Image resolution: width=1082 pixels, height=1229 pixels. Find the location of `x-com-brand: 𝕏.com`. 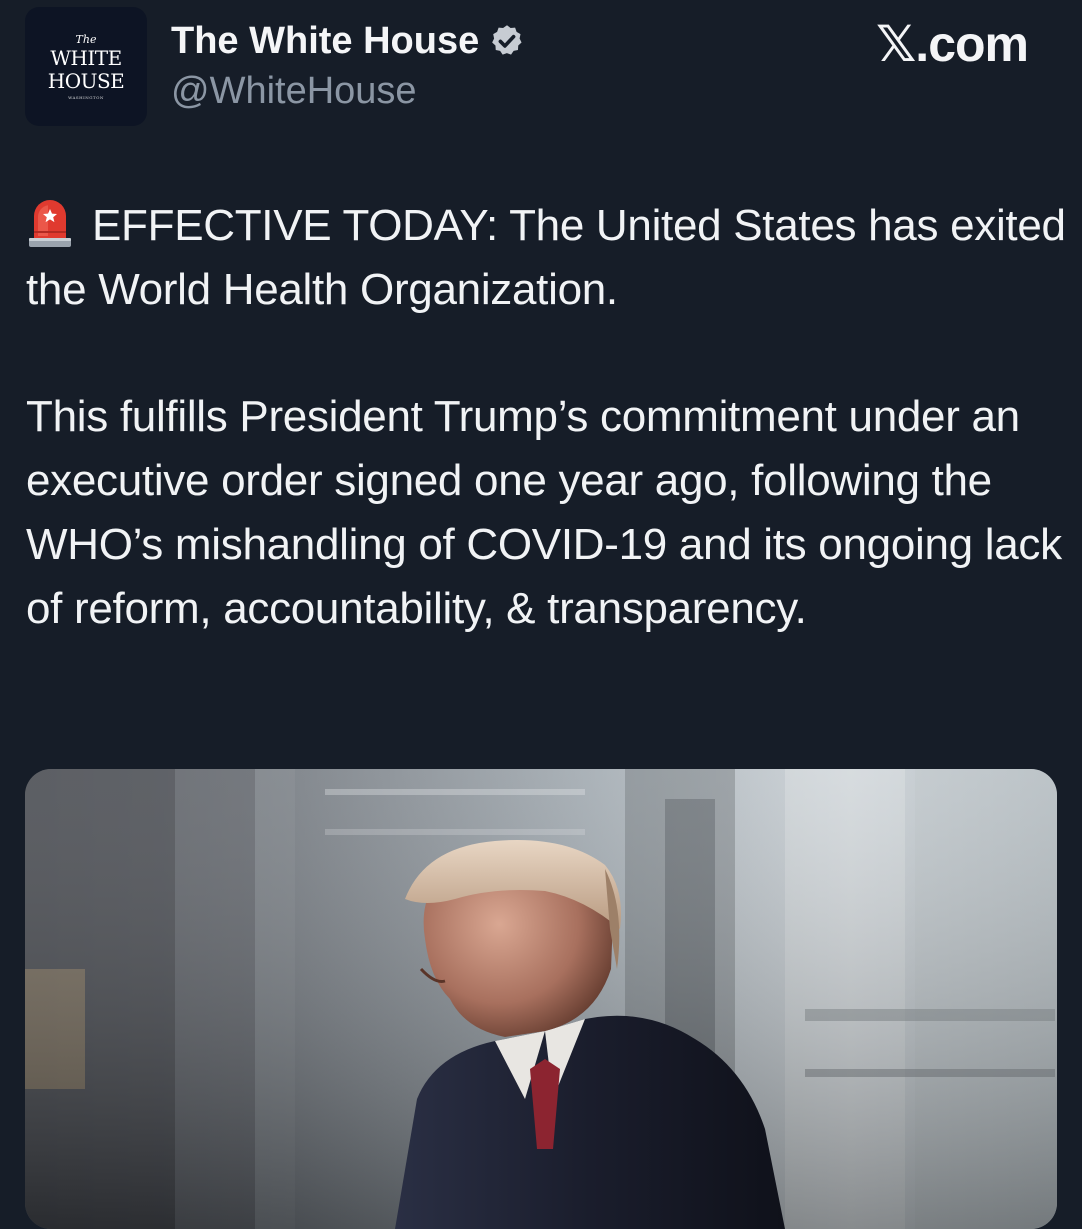

x-com-brand: 𝕏.com is located at coordinates (952, 44).